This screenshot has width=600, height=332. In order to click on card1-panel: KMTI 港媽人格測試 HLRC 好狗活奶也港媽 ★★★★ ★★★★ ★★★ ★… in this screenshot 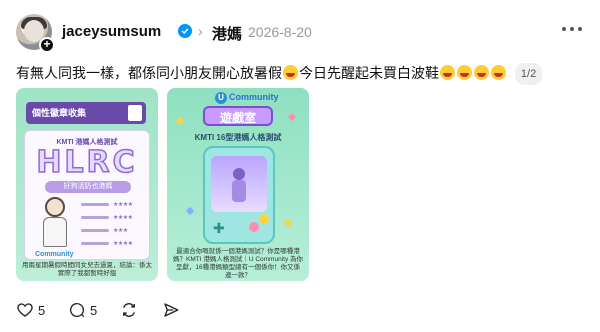, I will do `click(87, 195)`.